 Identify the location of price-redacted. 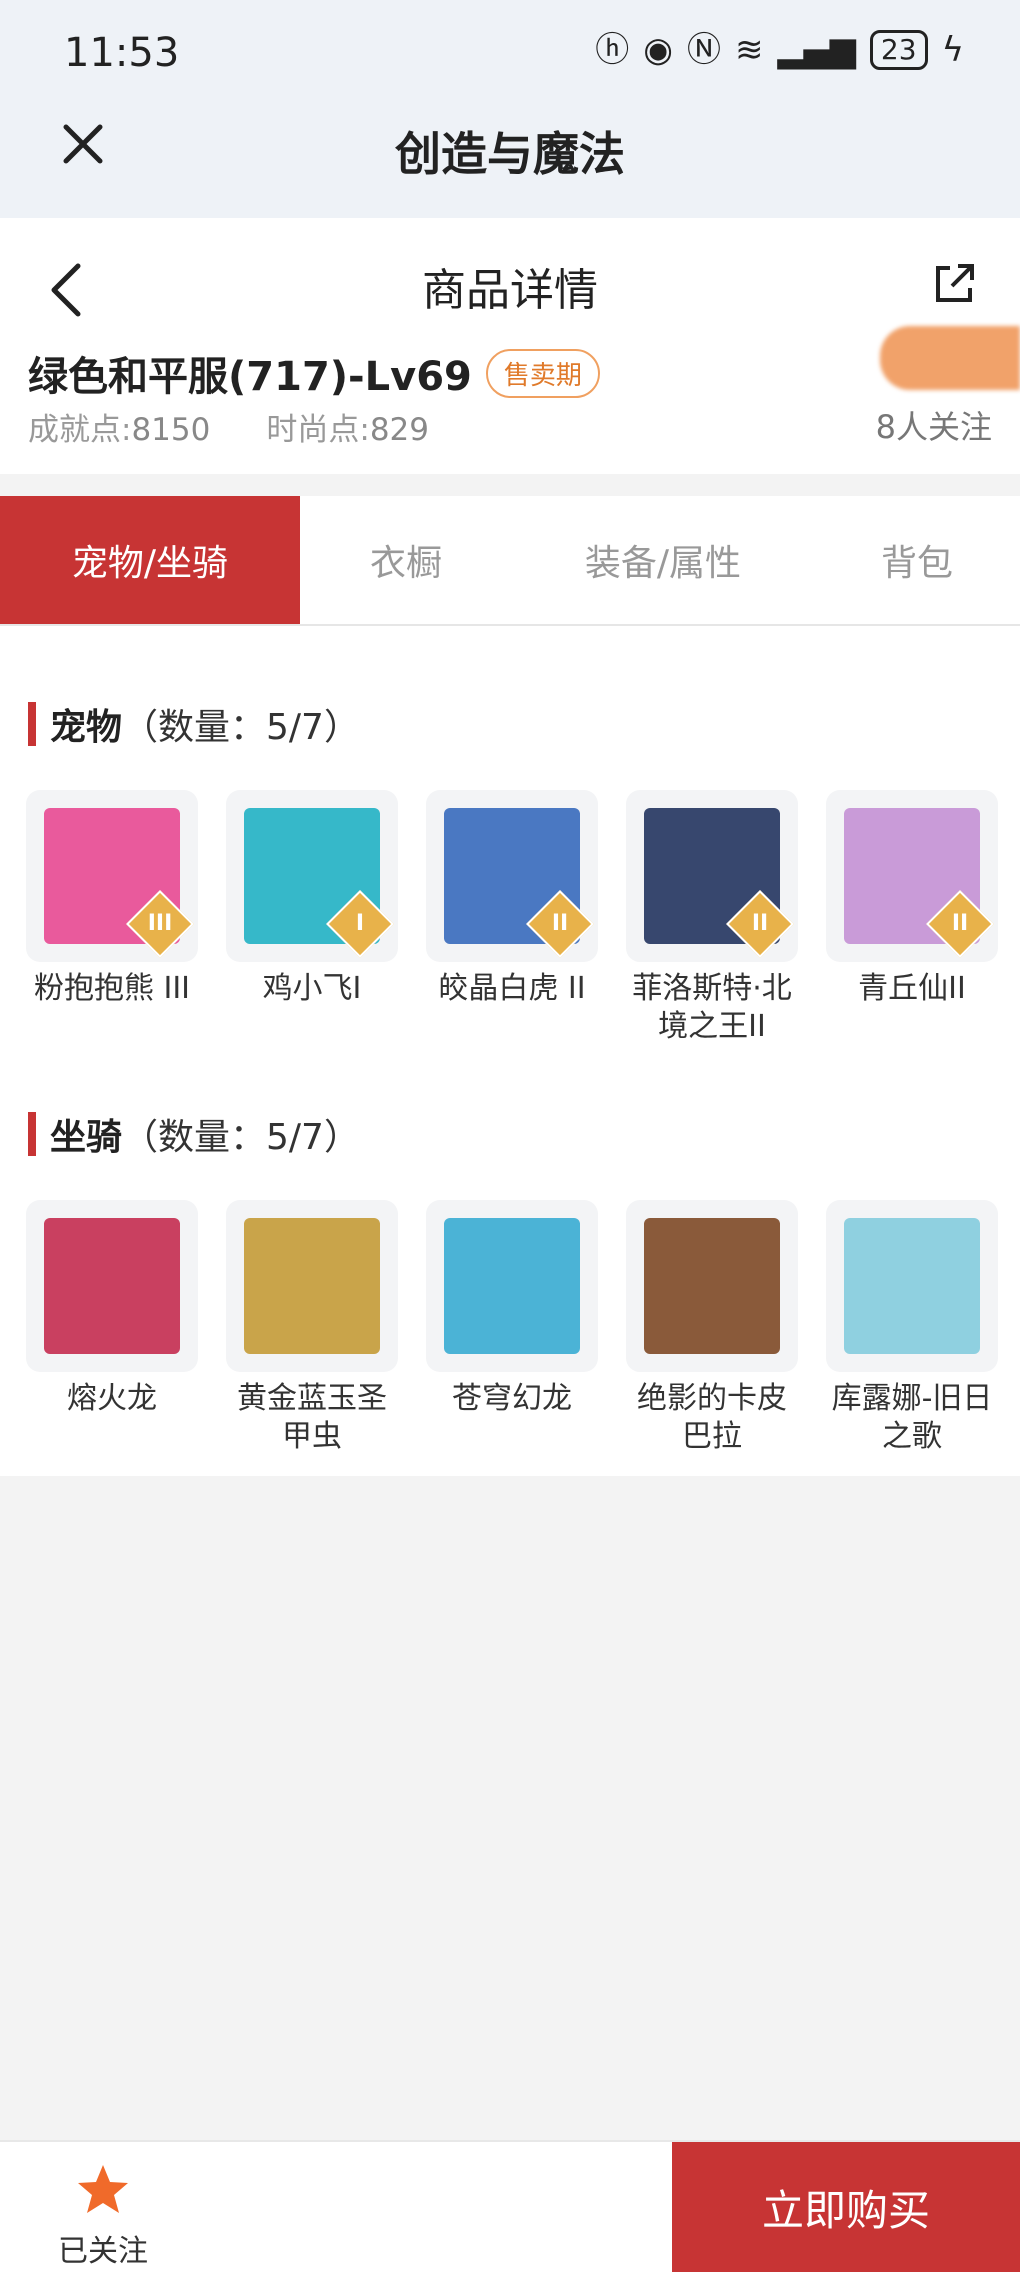
(950, 358).